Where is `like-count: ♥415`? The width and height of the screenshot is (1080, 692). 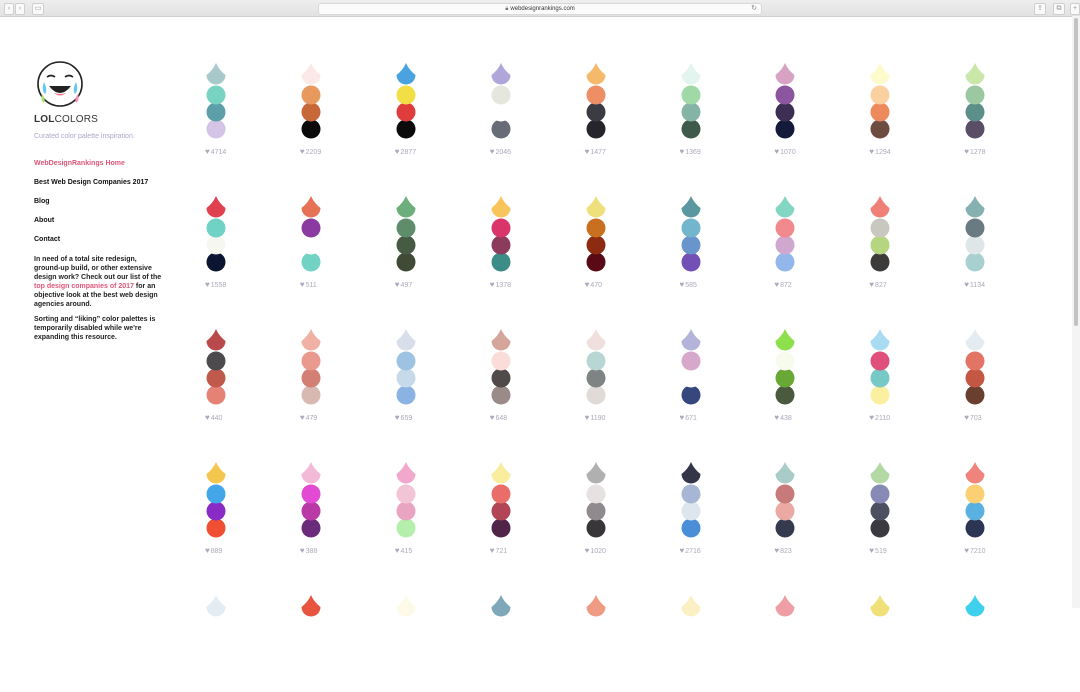
like-count: ♥415 is located at coordinates (403, 550).